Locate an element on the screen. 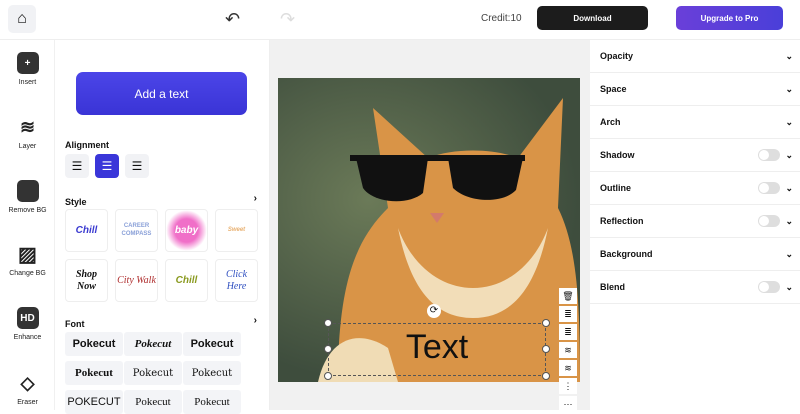 The width and height of the screenshot is (800, 414). property-shadow: Shadow ⌄ is located at coordinates (695, 155).